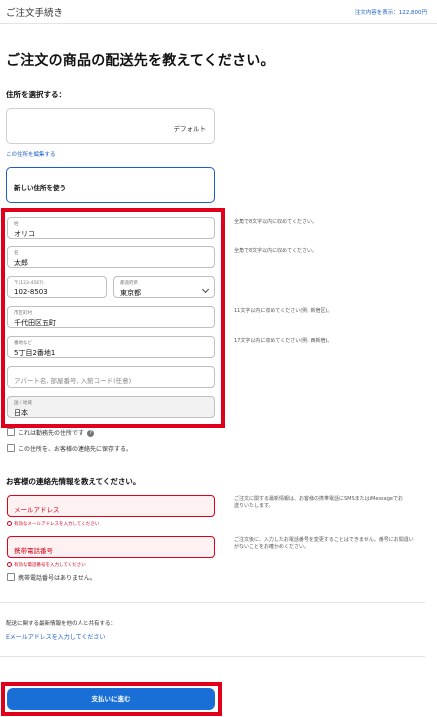  Describe the element at coordinates (23, 343) in the screenshot. I see `street-label: 番地など` at that location.